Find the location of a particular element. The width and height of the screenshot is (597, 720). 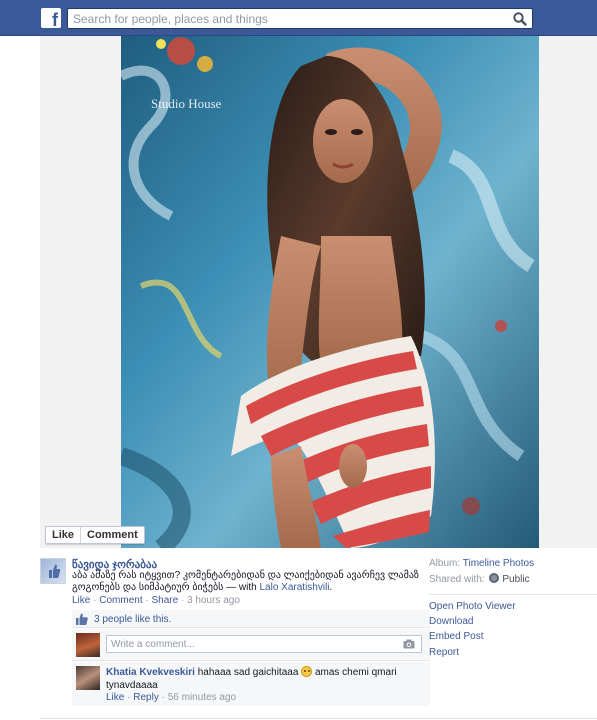

poster-avatar is located at coordinates (53, 571).